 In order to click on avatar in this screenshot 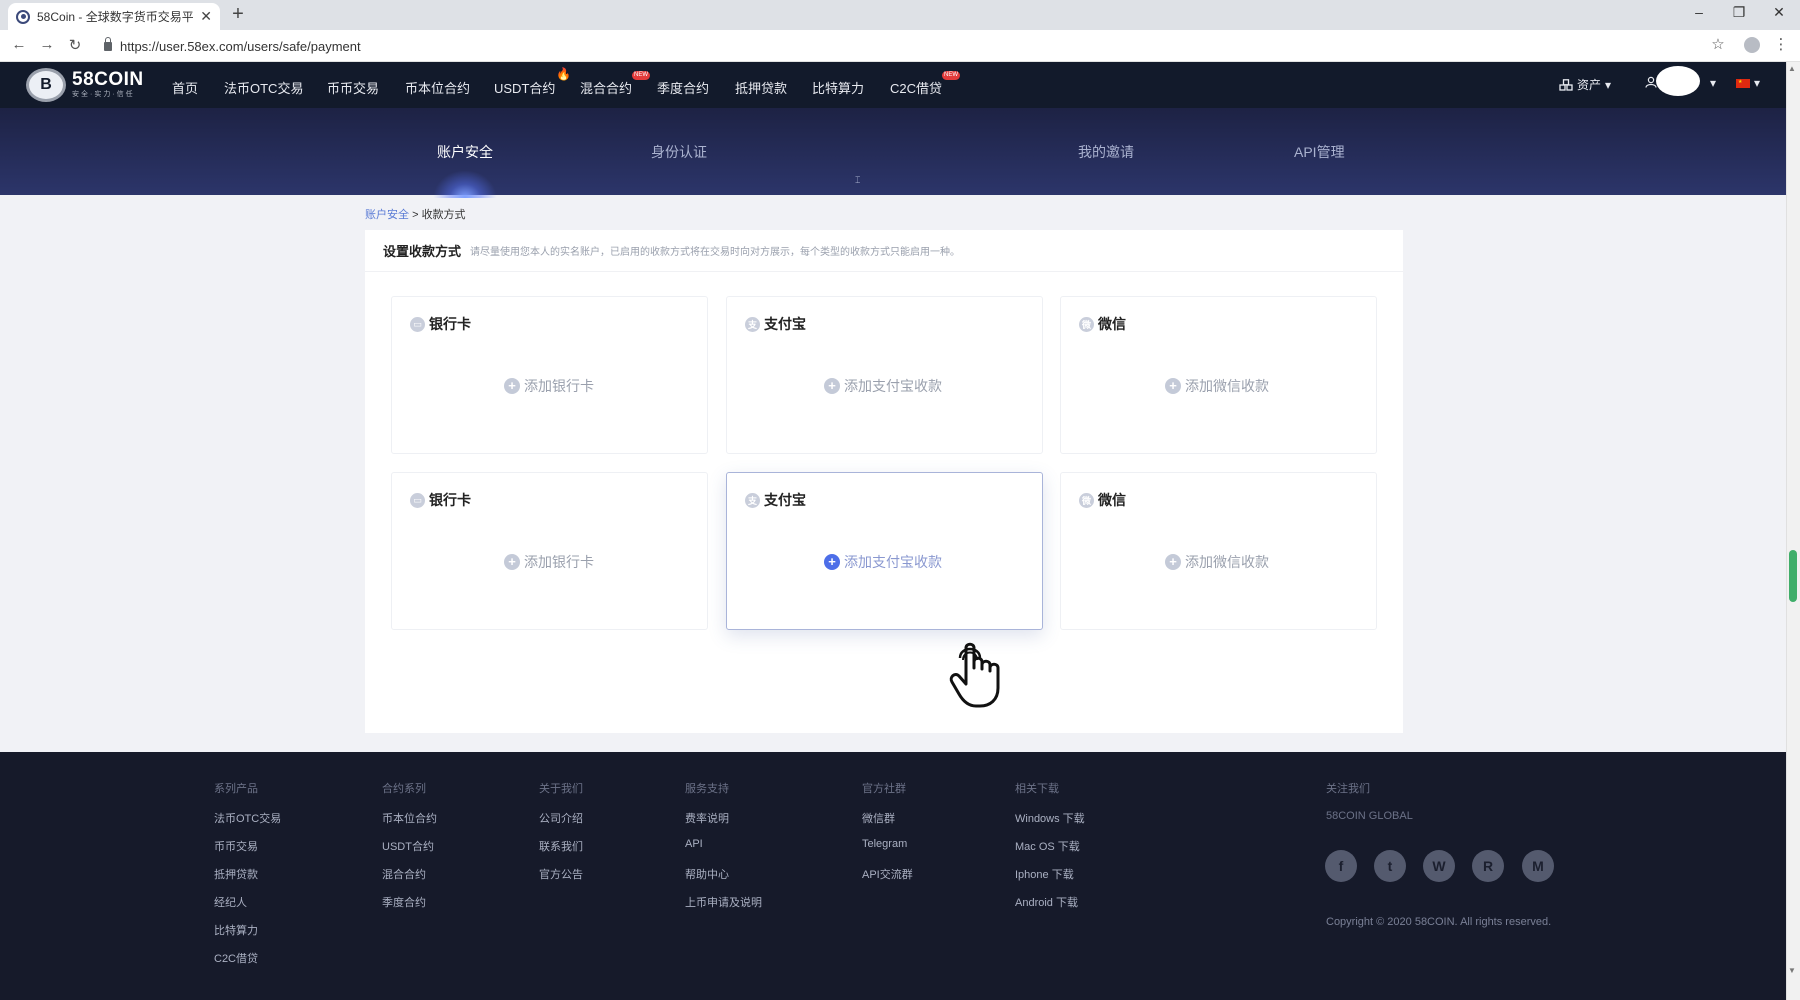, I will do `click(1678, 81)`.